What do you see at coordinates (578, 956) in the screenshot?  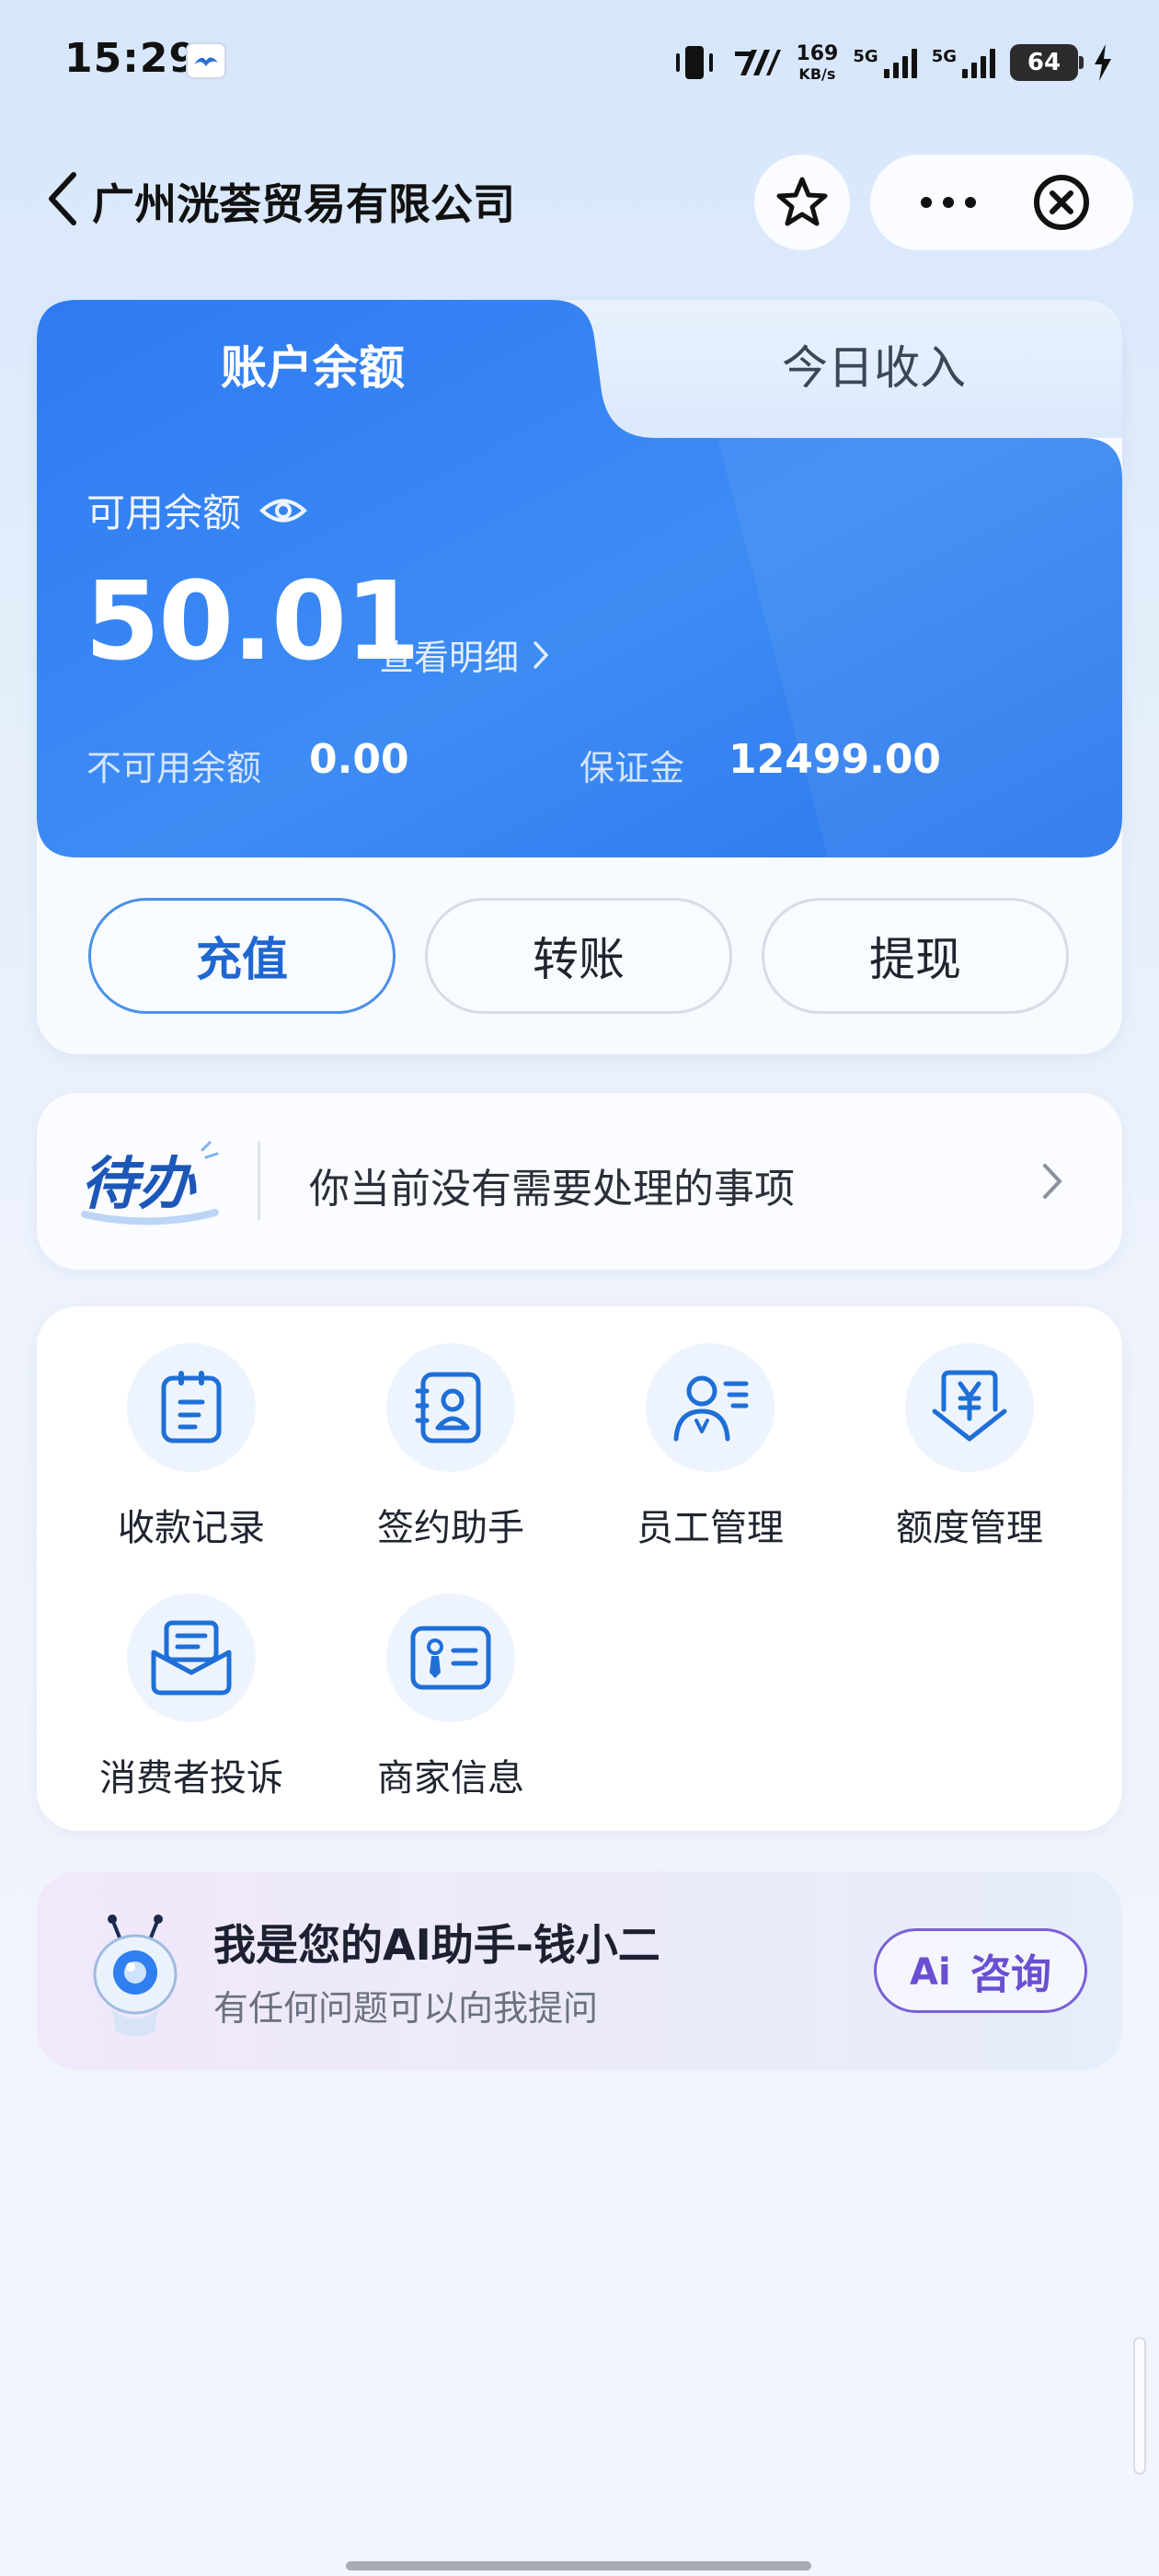 I see `transfer-button: 转账` at bounding box center [578, 956].